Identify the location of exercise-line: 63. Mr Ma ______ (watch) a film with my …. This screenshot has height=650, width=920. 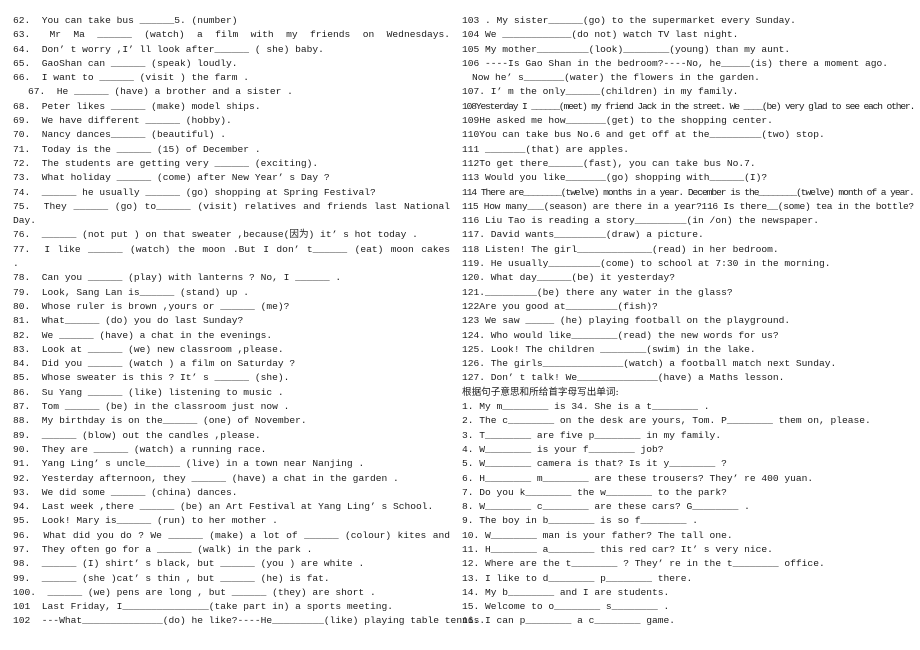
(231, 35).